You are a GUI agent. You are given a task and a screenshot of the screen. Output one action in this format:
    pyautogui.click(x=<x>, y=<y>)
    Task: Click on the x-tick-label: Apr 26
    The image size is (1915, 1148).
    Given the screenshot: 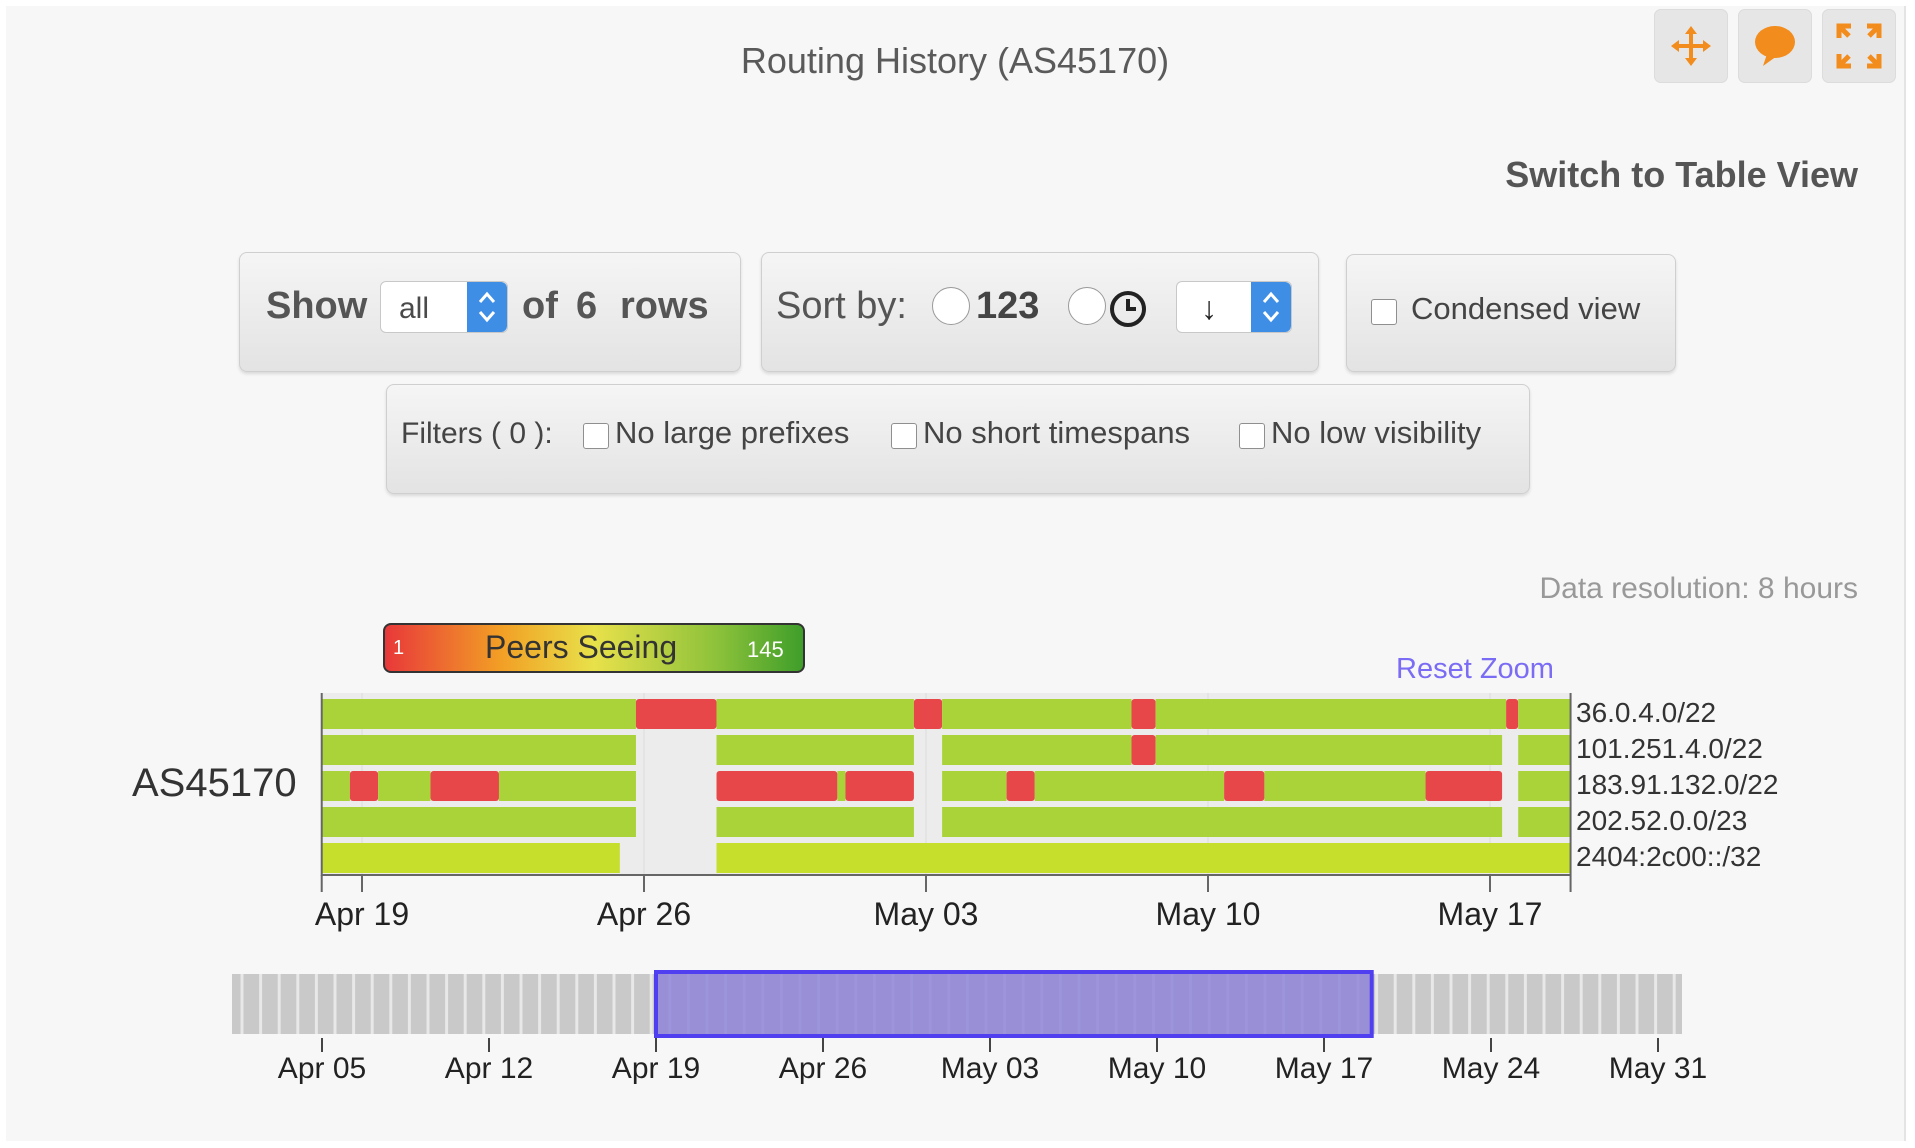 What is the action you would take?
    pyautogui.click(x=644, y=914)
    